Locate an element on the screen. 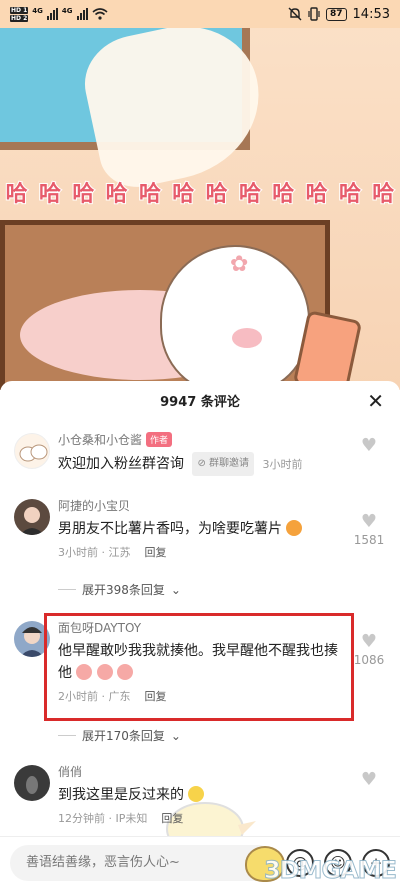 Image resolution: width=400 pixels, height=888 pixels. comment-item: 俏俏 到我这里是反过来的 12分钟前 · IP未知 回复 ♥ is located at coordinates (200, 801).